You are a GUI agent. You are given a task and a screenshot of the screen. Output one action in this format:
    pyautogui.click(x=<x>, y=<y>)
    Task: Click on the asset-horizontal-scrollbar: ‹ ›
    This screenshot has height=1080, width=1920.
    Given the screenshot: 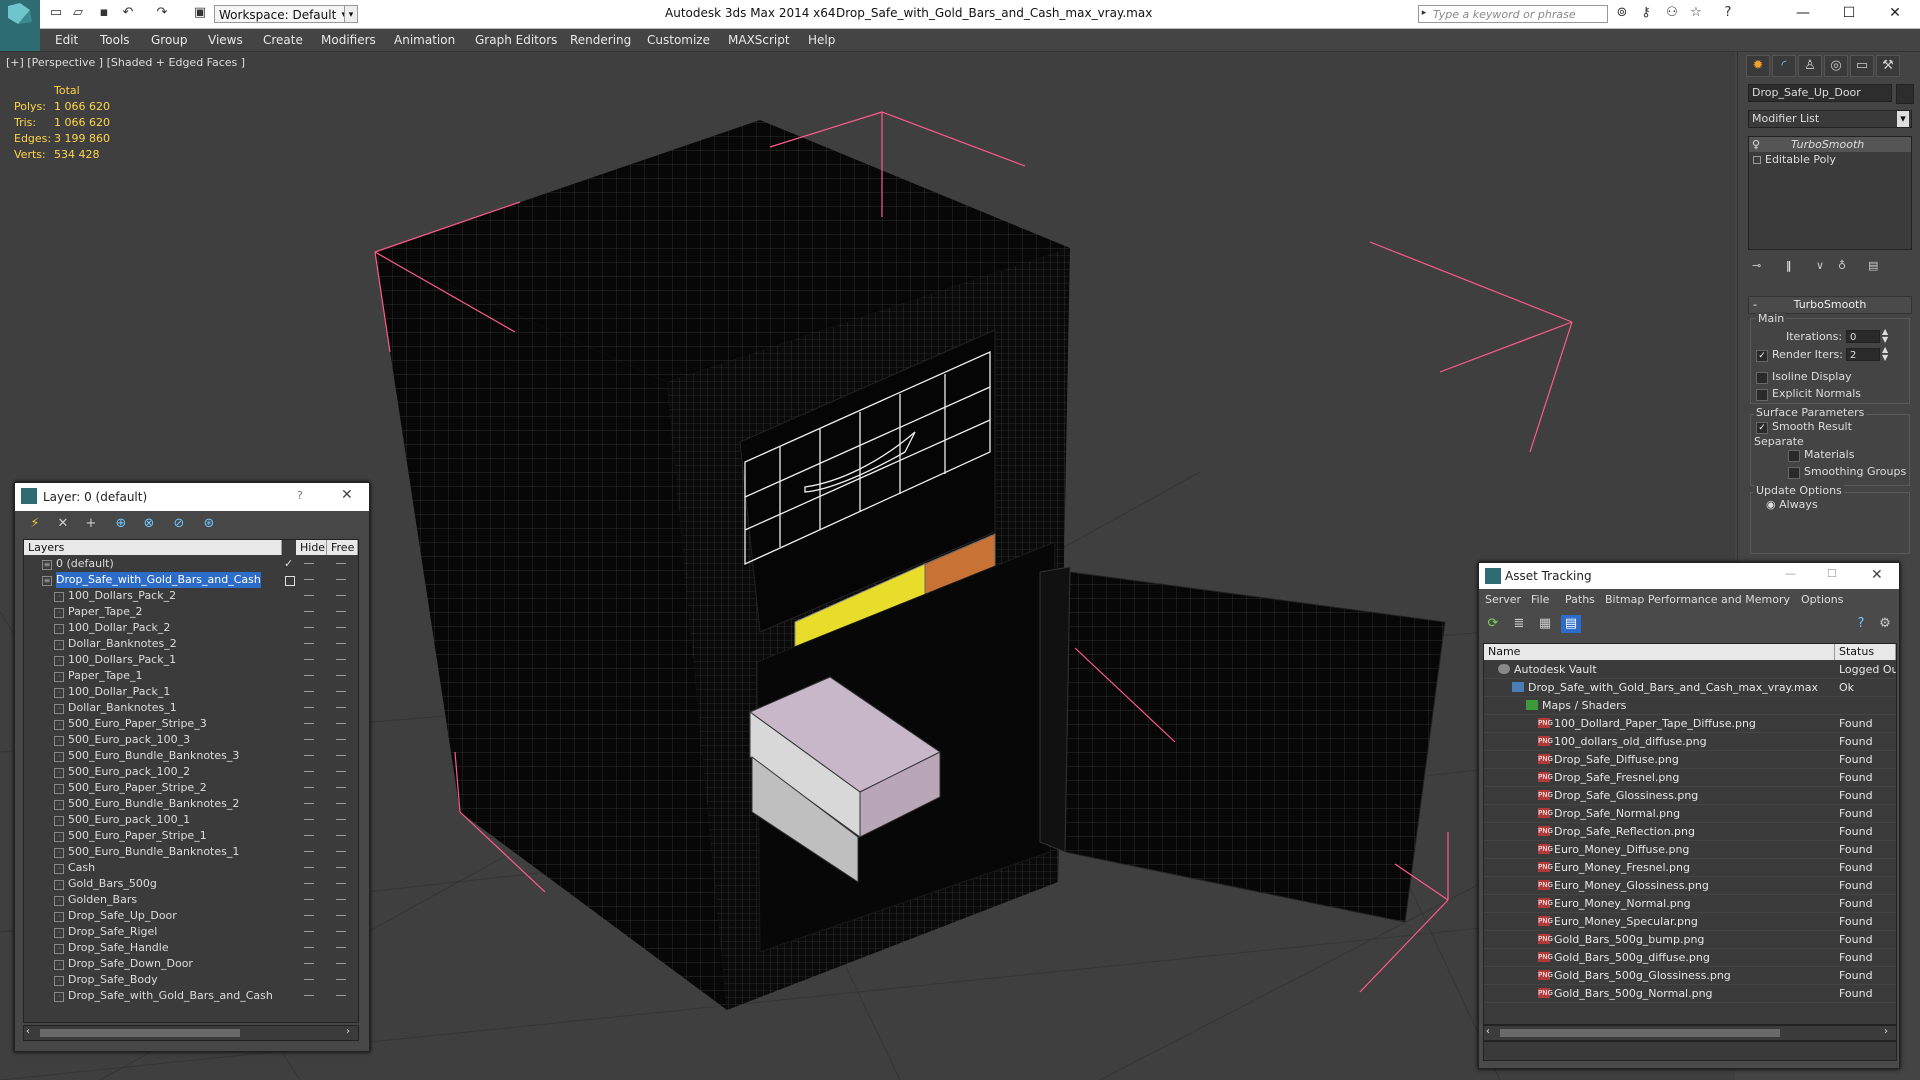 What is the action you would take?
    pyautogui.click(x=1690, y=1033)
    